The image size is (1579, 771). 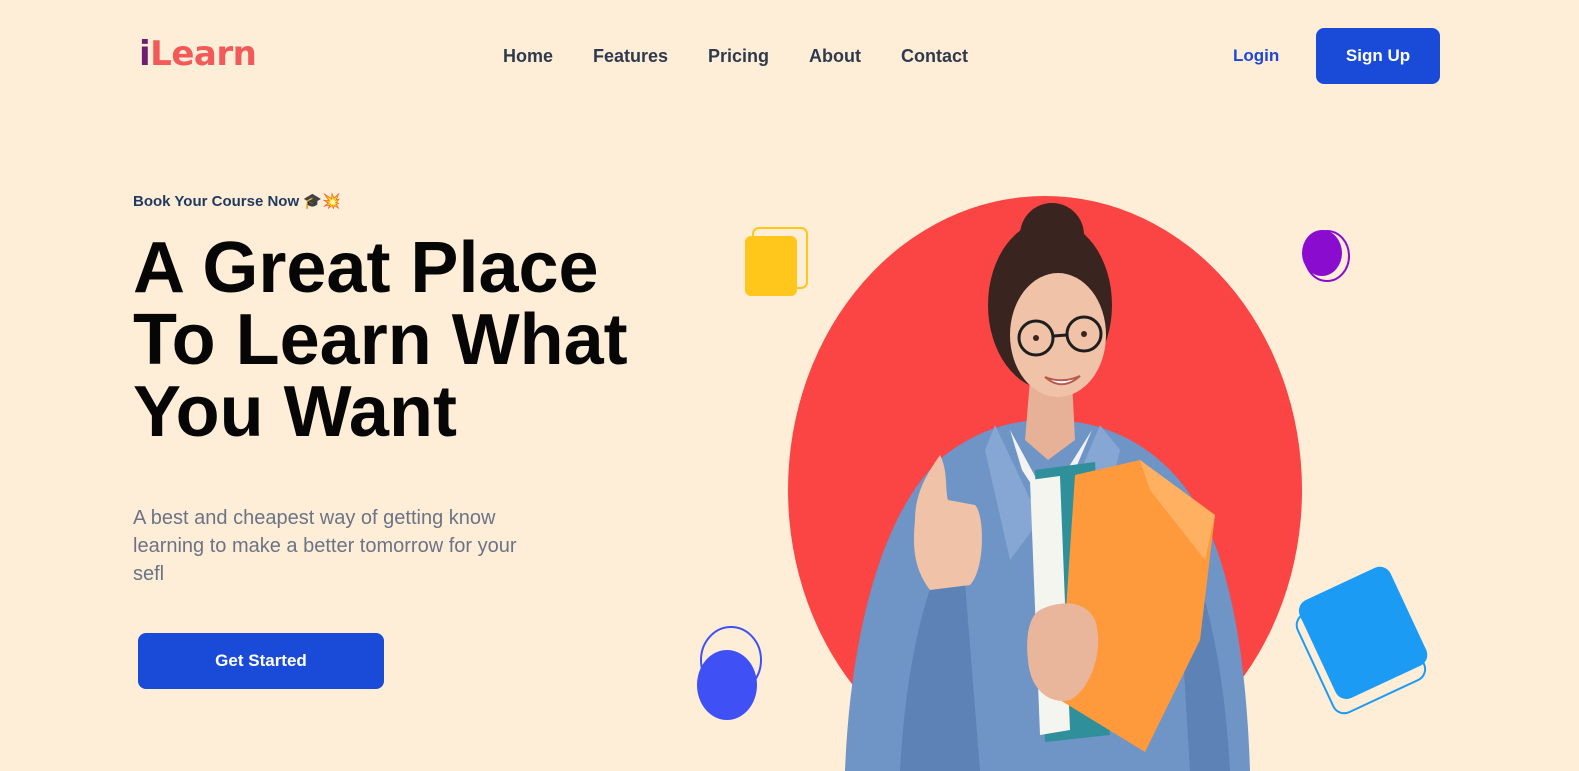 What do you see at coordinates (1326, 256) in the screenshot?
I see `purple-circle-icon` at bounding box center [1326, 256].